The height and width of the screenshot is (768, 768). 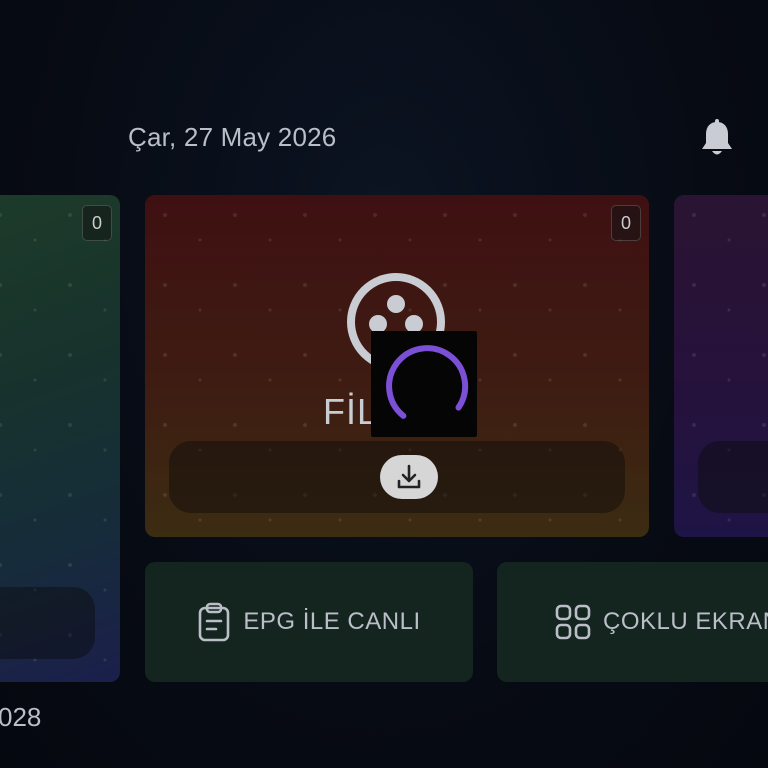 What do you see at coordinates (232, 137) in the screenshot?
I see `date-label: Çar, 27 May 2026` at bounding box center [232, 137].